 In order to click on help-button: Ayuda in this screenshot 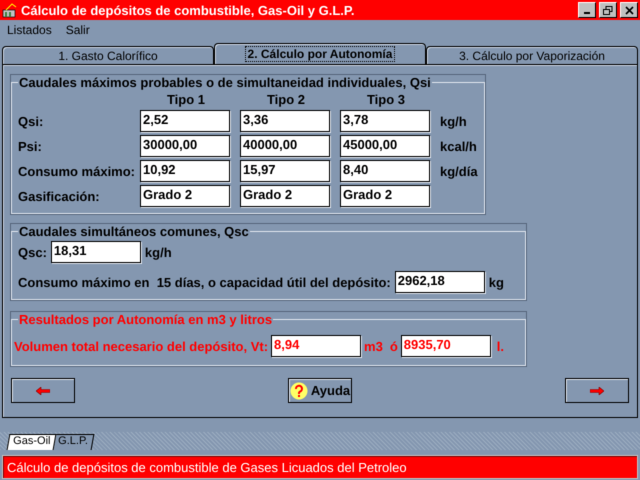, I will do `click(320, 390)`.